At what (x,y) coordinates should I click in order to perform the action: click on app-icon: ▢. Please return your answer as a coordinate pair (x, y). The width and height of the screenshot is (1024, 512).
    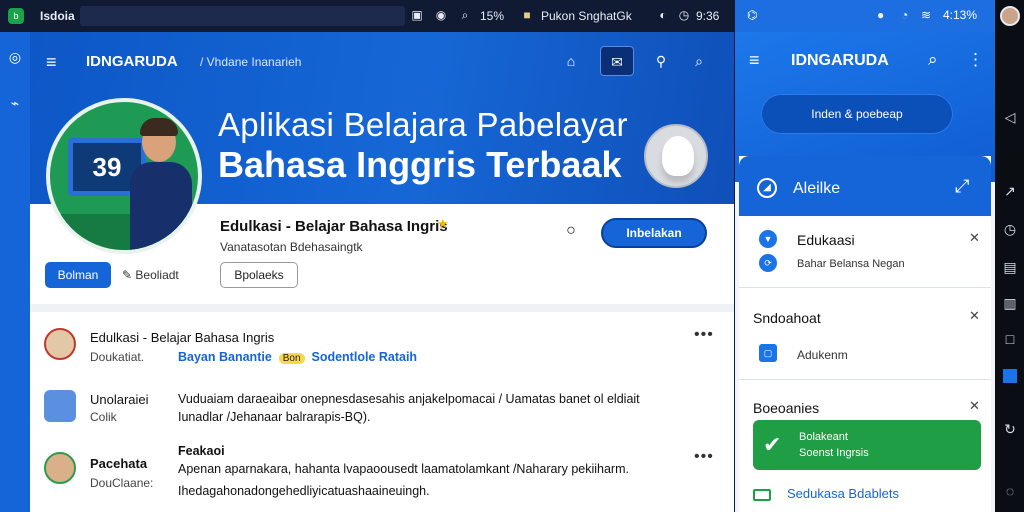
    Looking at the image, I should click on (768, 353).